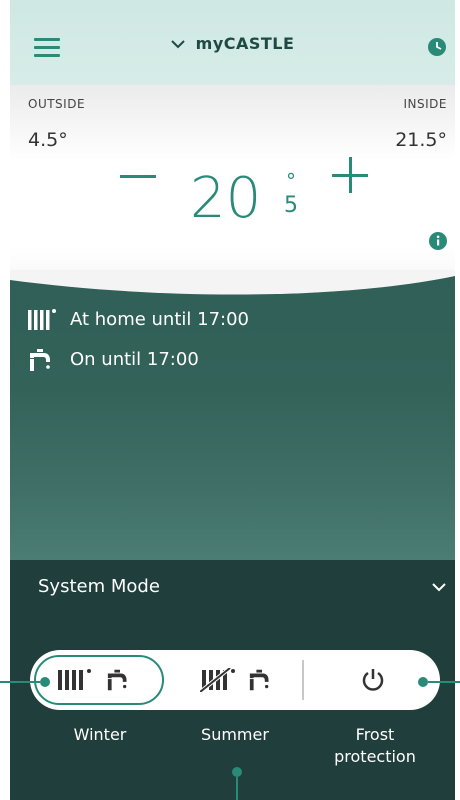  What do you see at coordinates (375, 746) in the screenshot?
I see `mode-frost-protection-label: Frost protection` at bounding box center [375, 746].